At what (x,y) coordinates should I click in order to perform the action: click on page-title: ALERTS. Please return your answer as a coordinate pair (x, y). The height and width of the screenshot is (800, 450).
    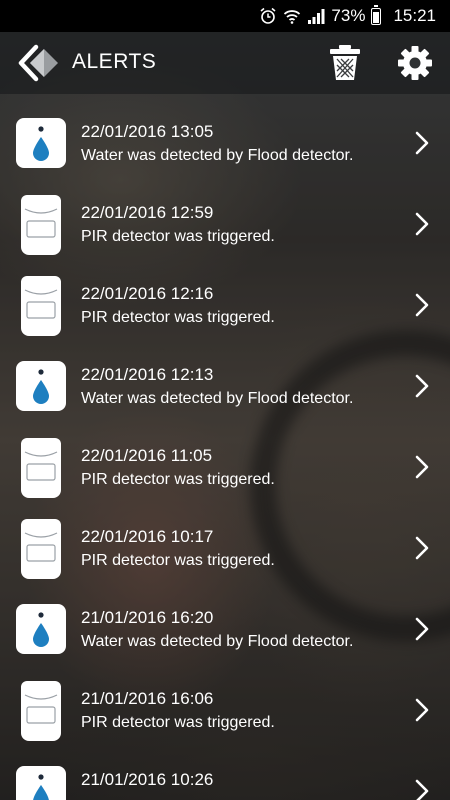
    Looking at the image, I should click on (114, 61).